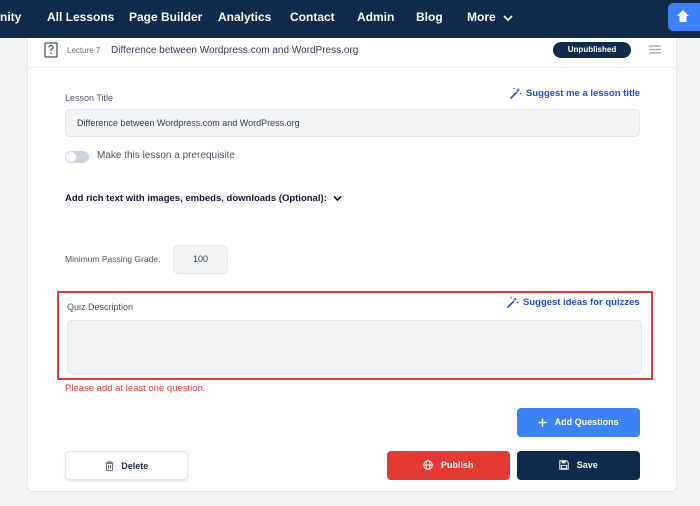  I want to click on save-button: Save, so click(578, 465).